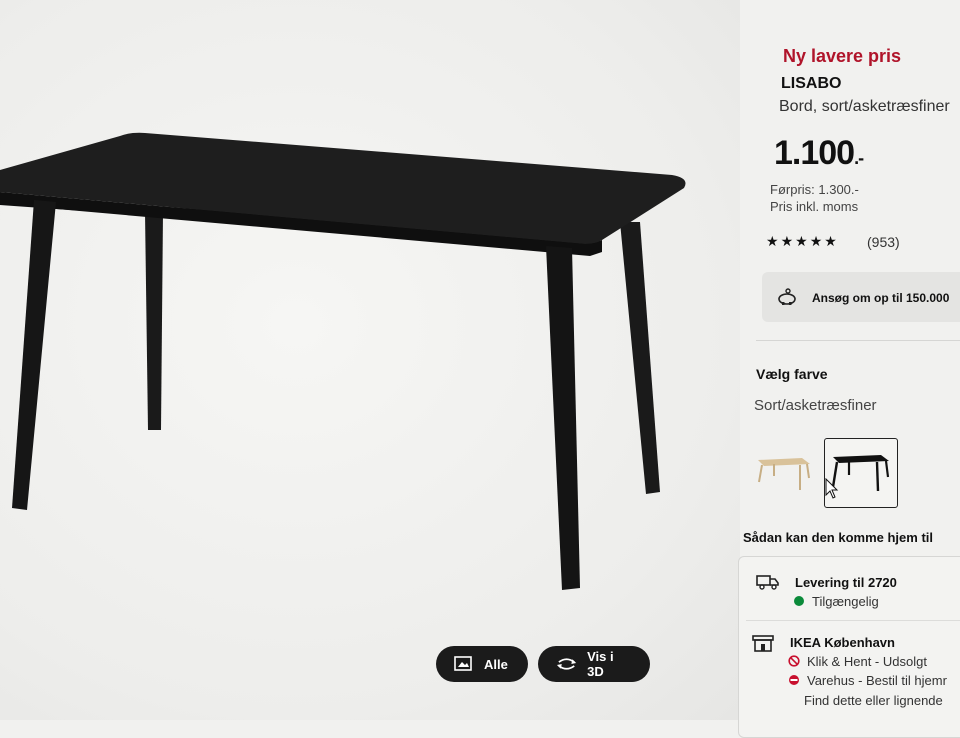 The width and height of the screenshot is (960, 738). I want to click on view-3d-label: Vis i 3D, so click(600, 664).